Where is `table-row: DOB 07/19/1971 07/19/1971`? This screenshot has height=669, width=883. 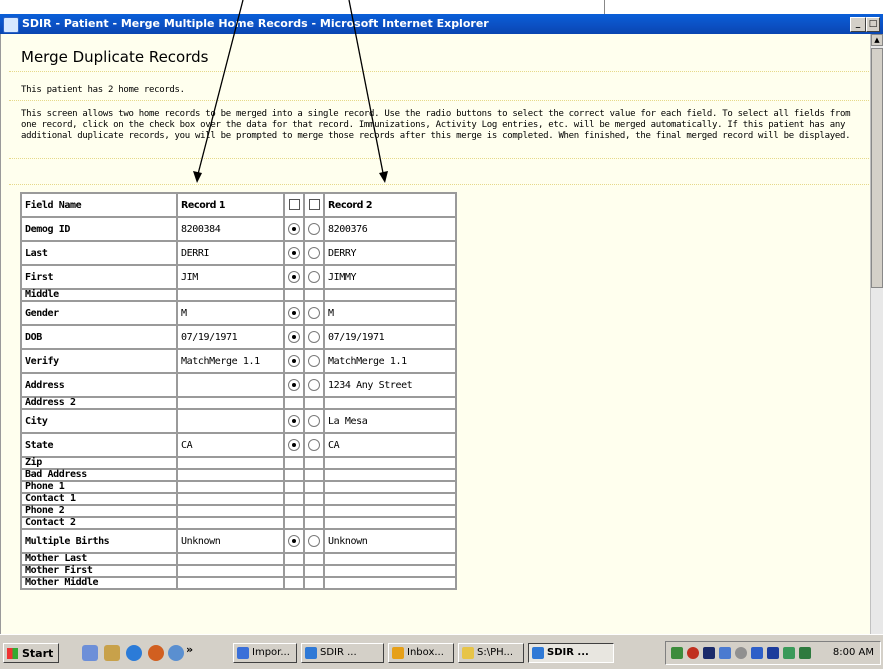 table-row: DOB 07/19/1971 07/19/1971 is located at coordinates (238, 337).